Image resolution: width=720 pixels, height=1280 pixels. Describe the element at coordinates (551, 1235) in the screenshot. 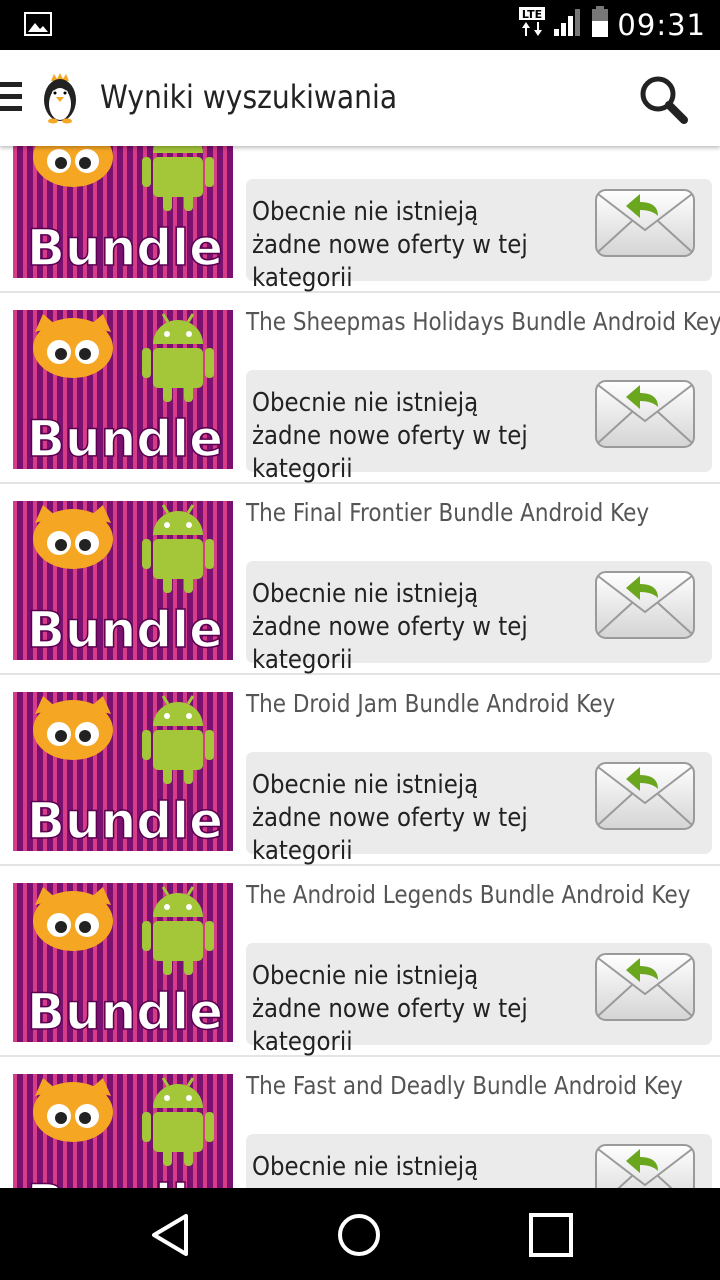

I see `recents-icon` at that location.